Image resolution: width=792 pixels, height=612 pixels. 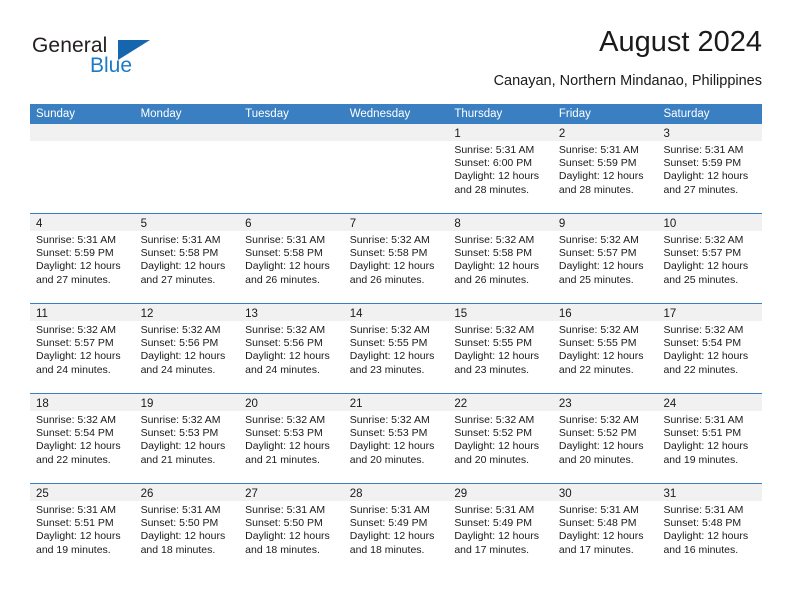 What do you see at coordinates (396, 492) in the screenshot?
I see `day-number-bar: 28` at bounding box center [396, 492].